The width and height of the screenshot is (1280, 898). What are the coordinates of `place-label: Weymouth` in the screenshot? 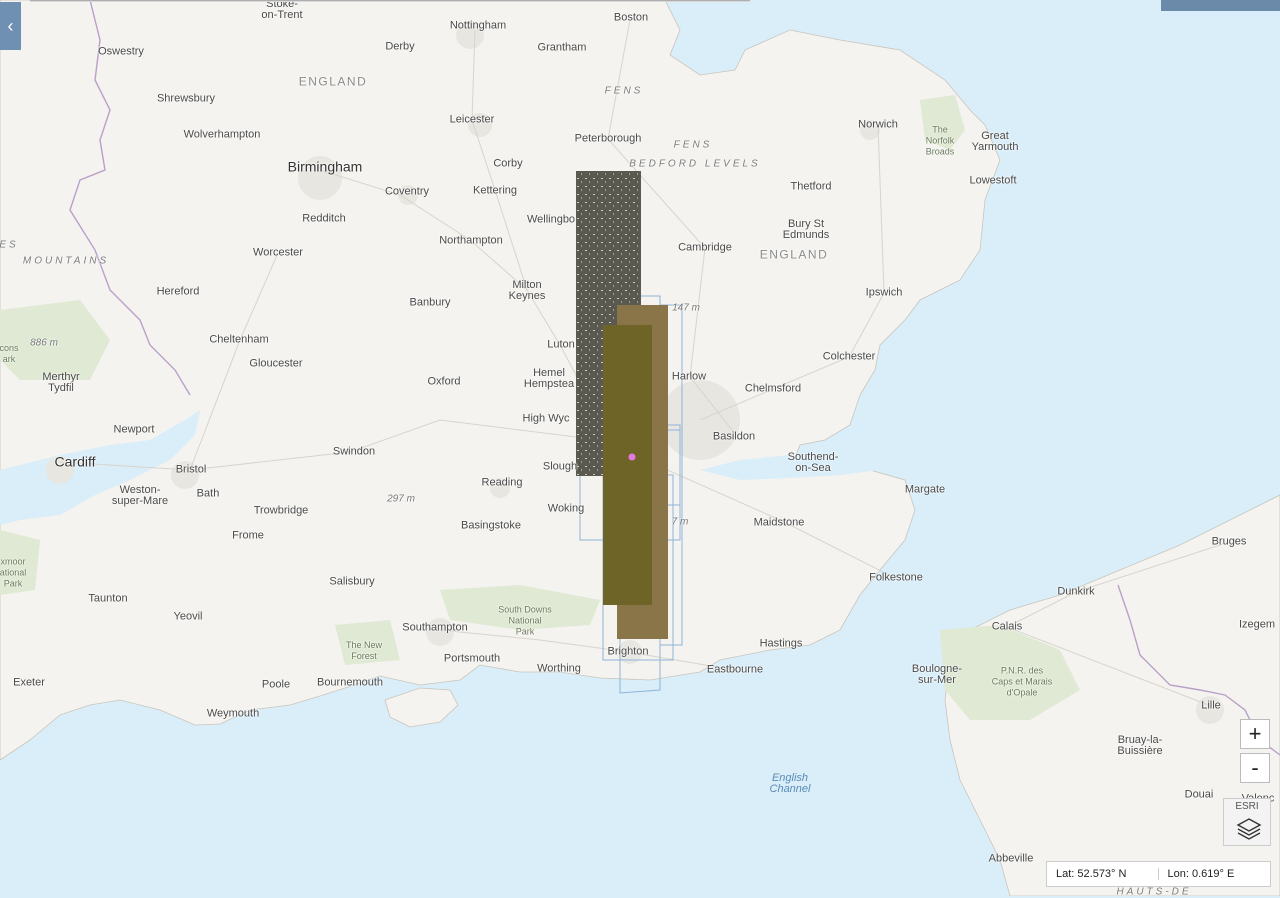 It's located at (233, 713).